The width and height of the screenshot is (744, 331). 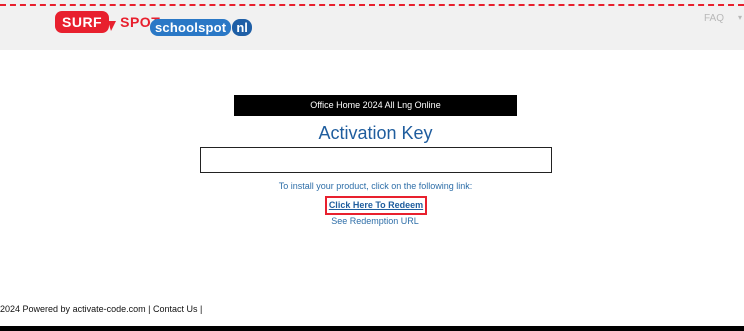 I want to click on logo-tail-icon, so click(x=112, y=26).